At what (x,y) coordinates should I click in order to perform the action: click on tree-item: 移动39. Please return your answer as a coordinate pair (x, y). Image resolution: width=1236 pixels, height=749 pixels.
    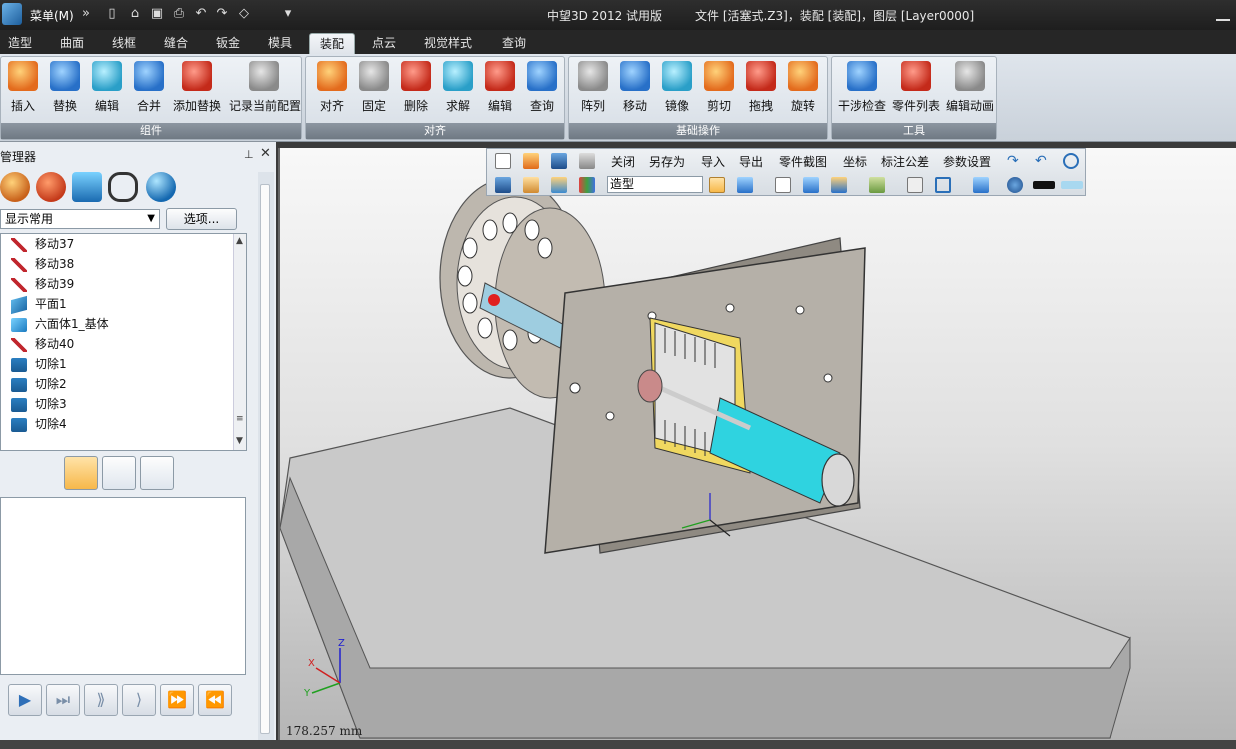
    Looking at the image, I should click on (42, 284).